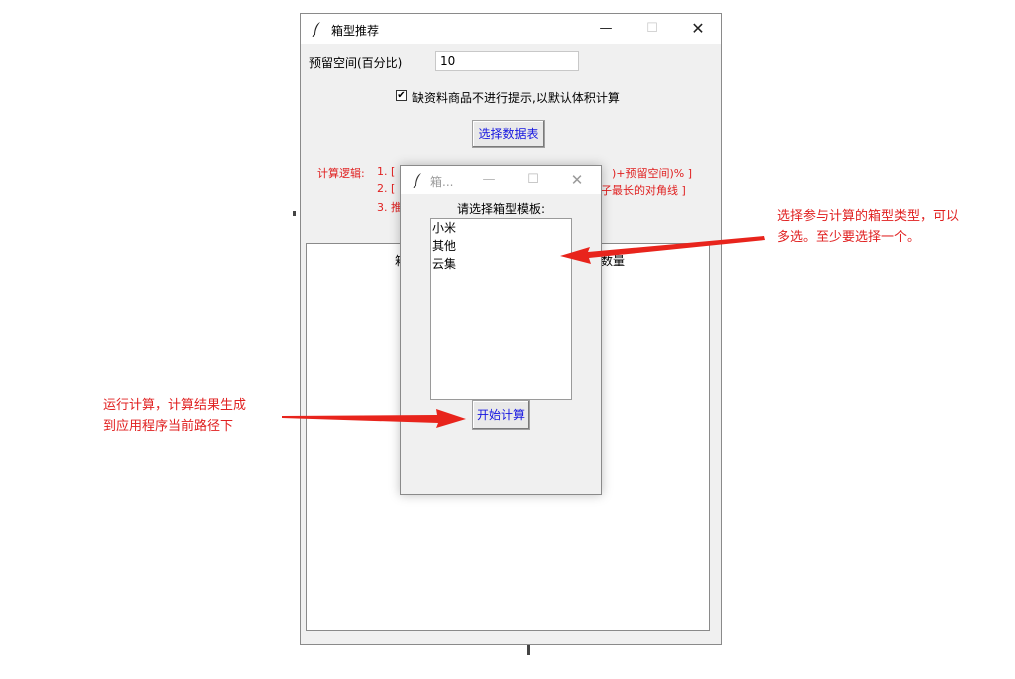 This screenshot has height=679, width=1015. Describe the element at coordinates (374, 418) in the screenshot. I see `arrow-left` at that location.